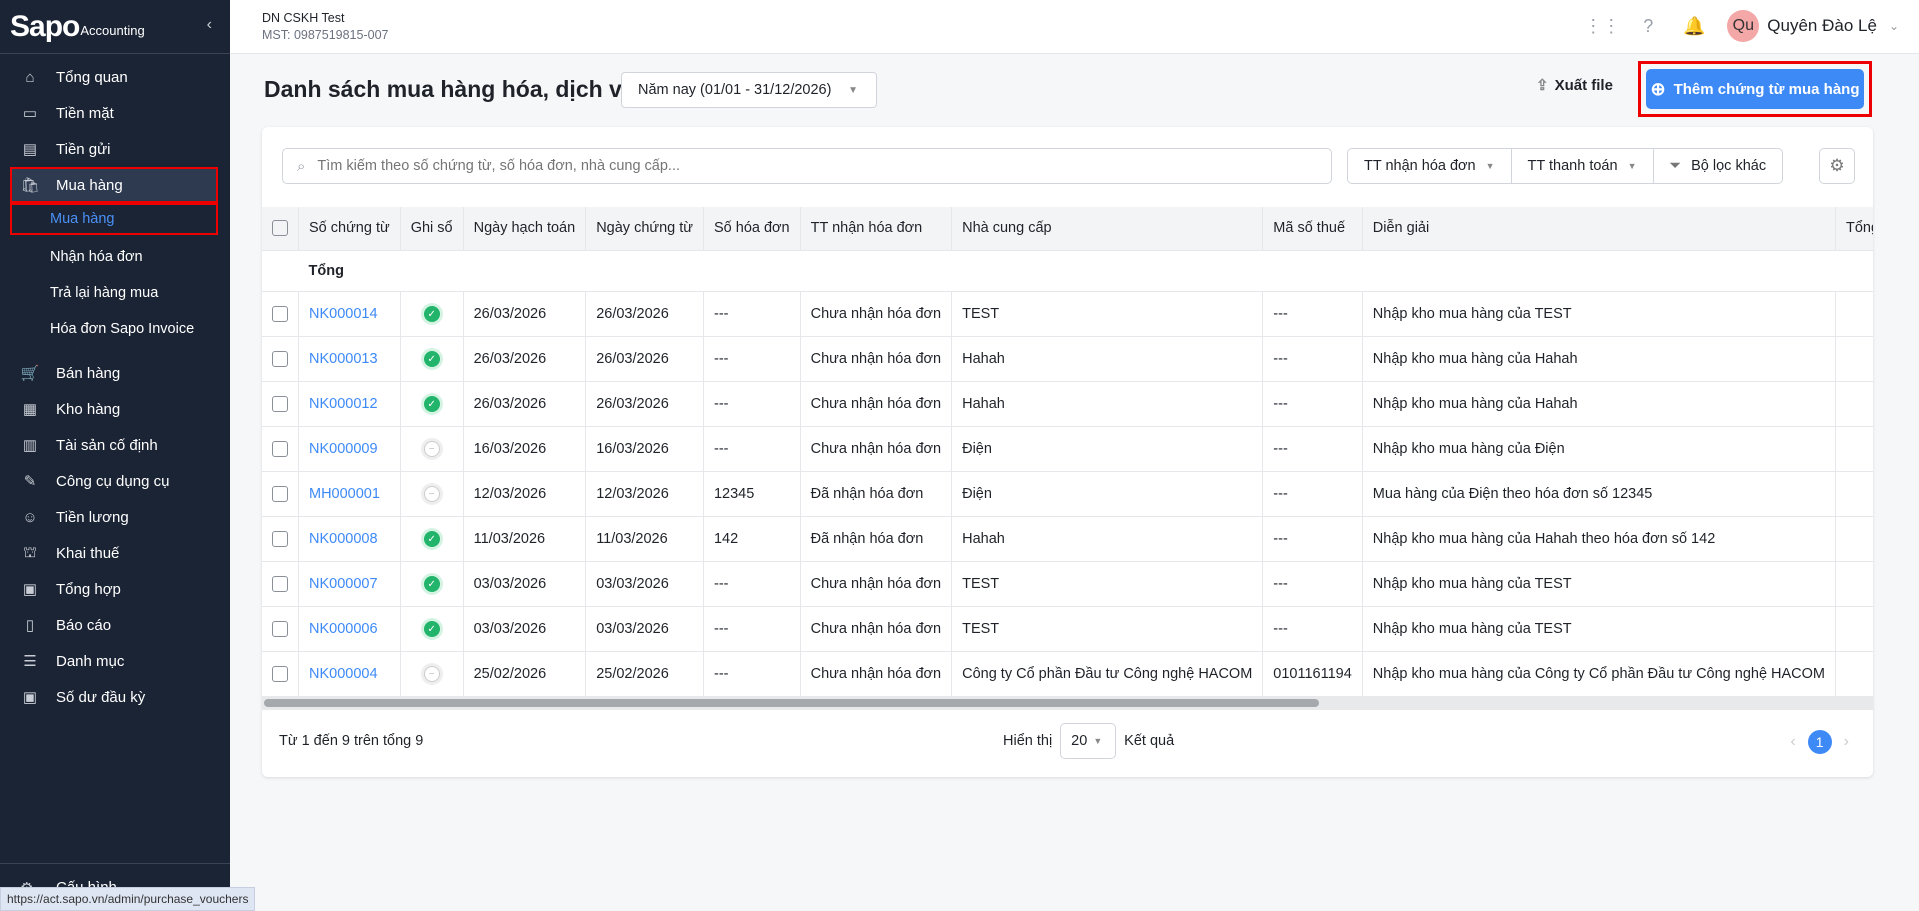 The width and height of the screenshot is (1919, 911). Describe the element at coordinates (280, 228) in the screenshot. I see `select-all-checkbox` at that location.